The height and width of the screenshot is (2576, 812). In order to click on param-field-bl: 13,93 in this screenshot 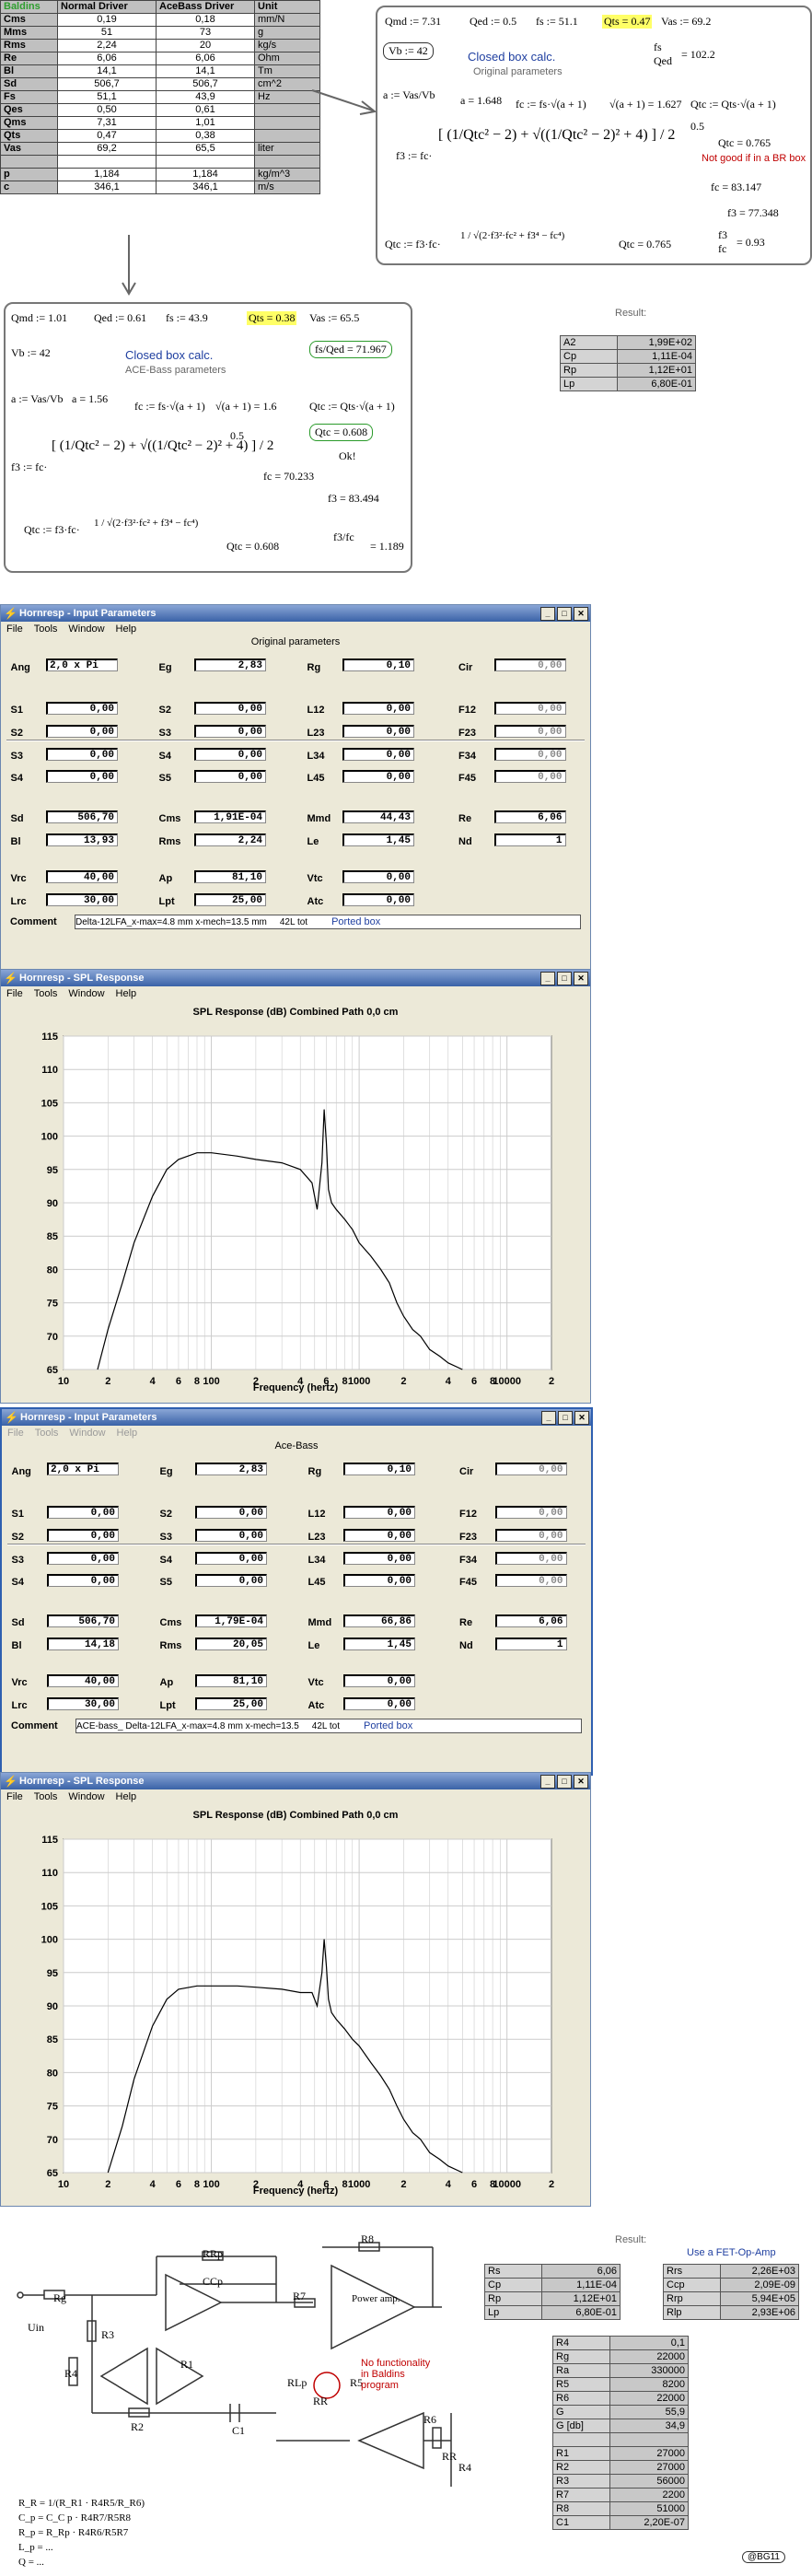, I will do `click(82, 839)`.